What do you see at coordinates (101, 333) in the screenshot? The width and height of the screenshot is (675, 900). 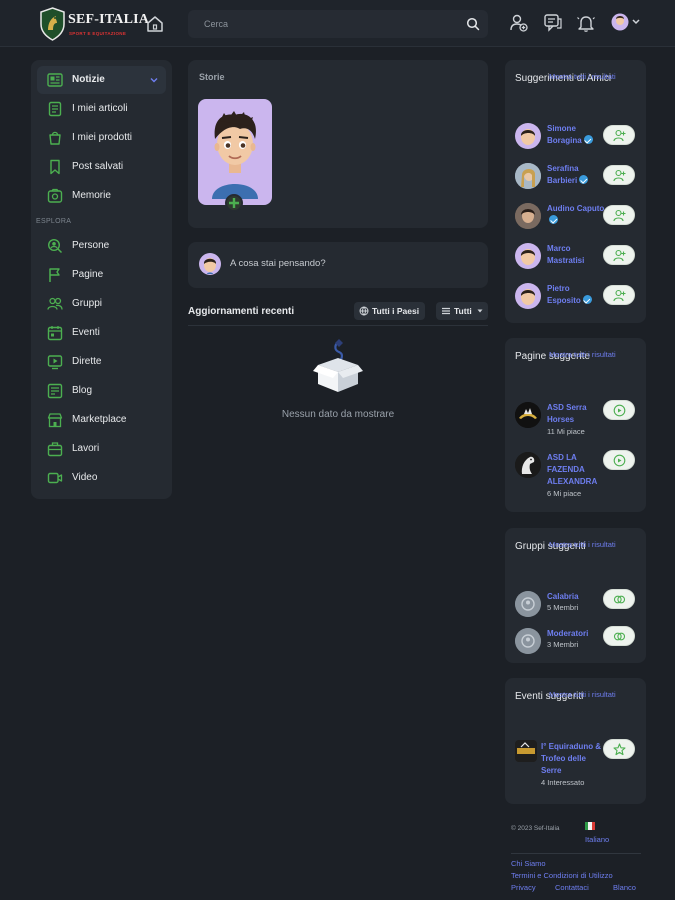 I see `sidebar-item-eventi: Eventi` at bounding box center [101, 333].